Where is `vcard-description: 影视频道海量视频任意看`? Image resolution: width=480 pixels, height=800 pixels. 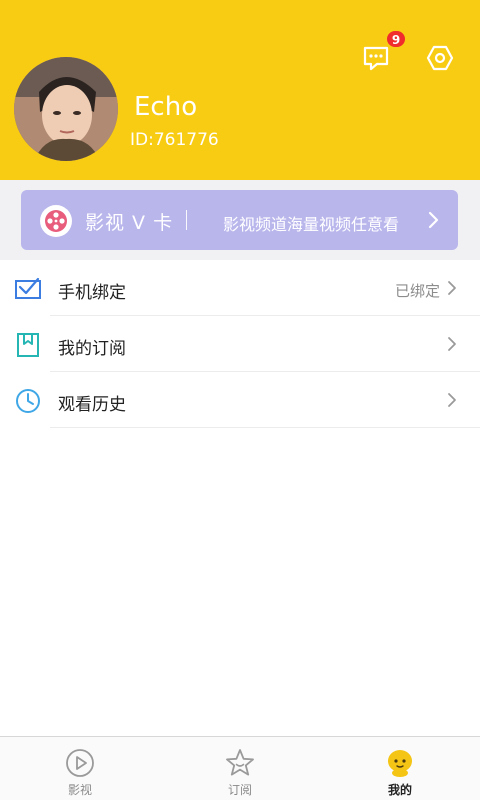 vcard-description: 影视频道海量视频任意看 is located at coordinates (311, 224).